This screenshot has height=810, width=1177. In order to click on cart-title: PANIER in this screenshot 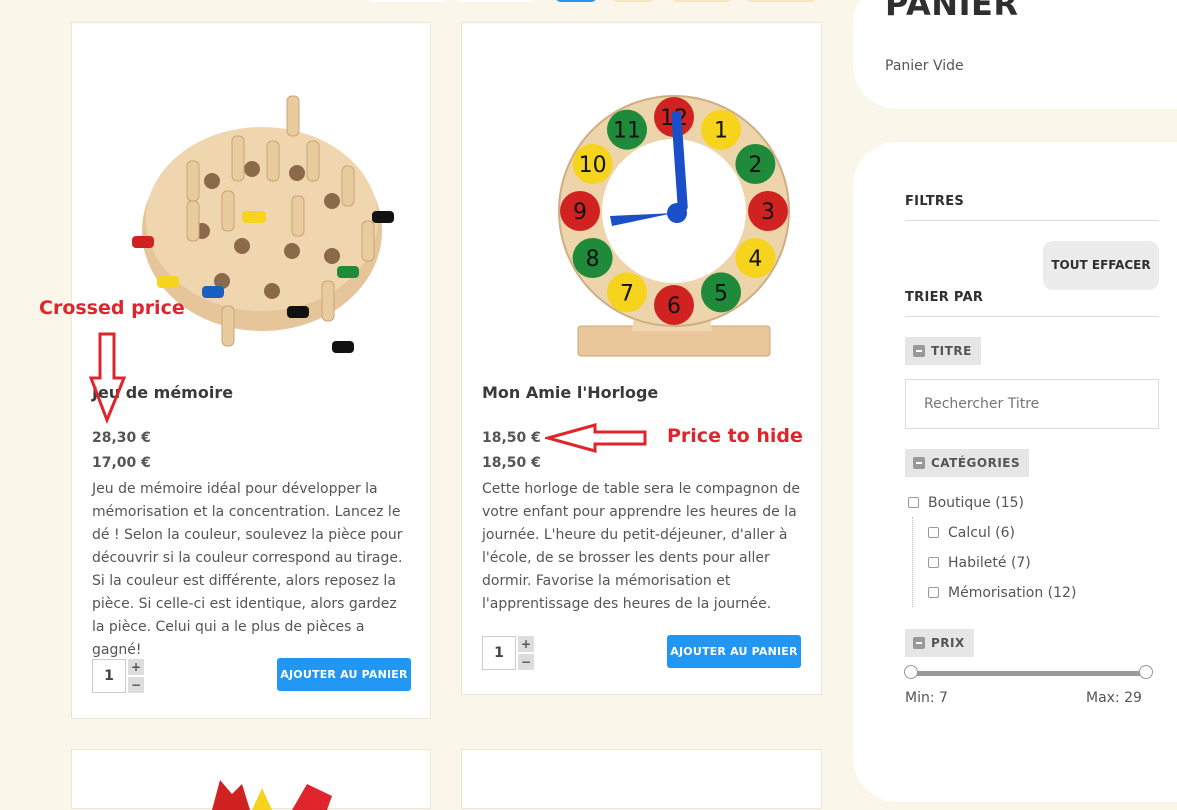, I will do `click(952, 11)`.